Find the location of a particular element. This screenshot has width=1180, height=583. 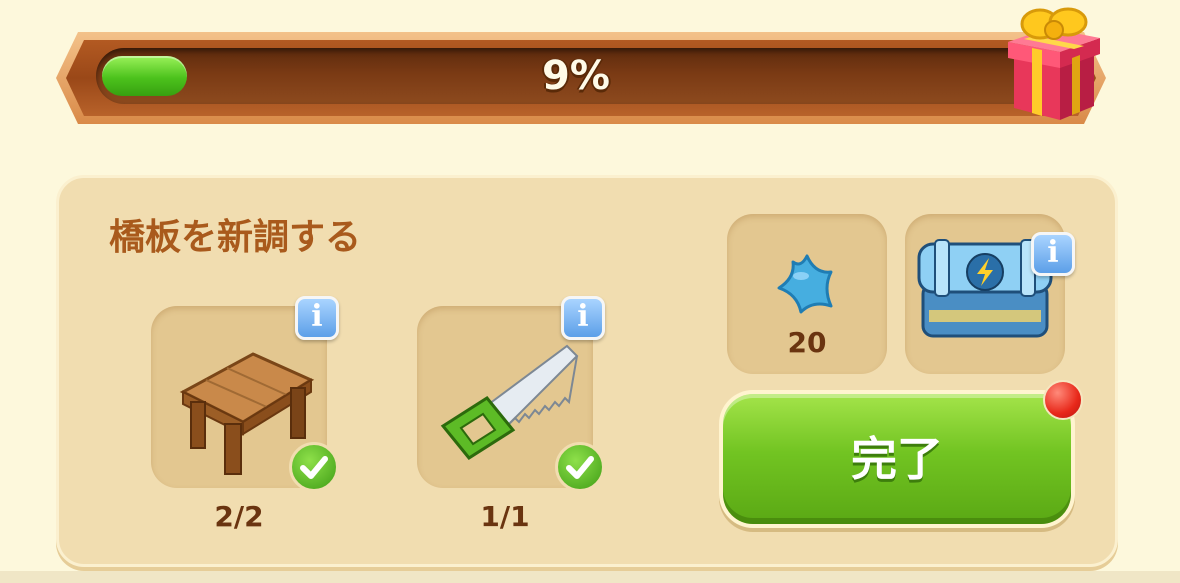

bottom-edge is located at coordinates (590, 577).